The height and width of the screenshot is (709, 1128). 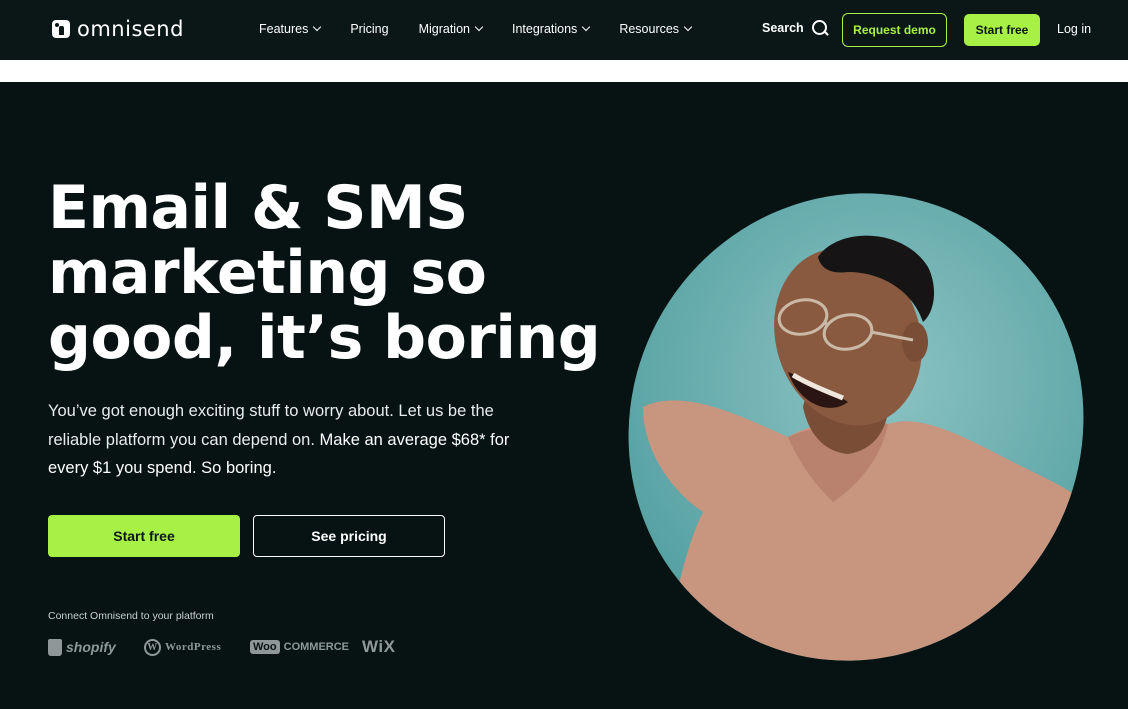 What do you see at coordinates (152, 647) in the screenshot?
I see `wordpress-icon: W` at bounding box center [152, 647].